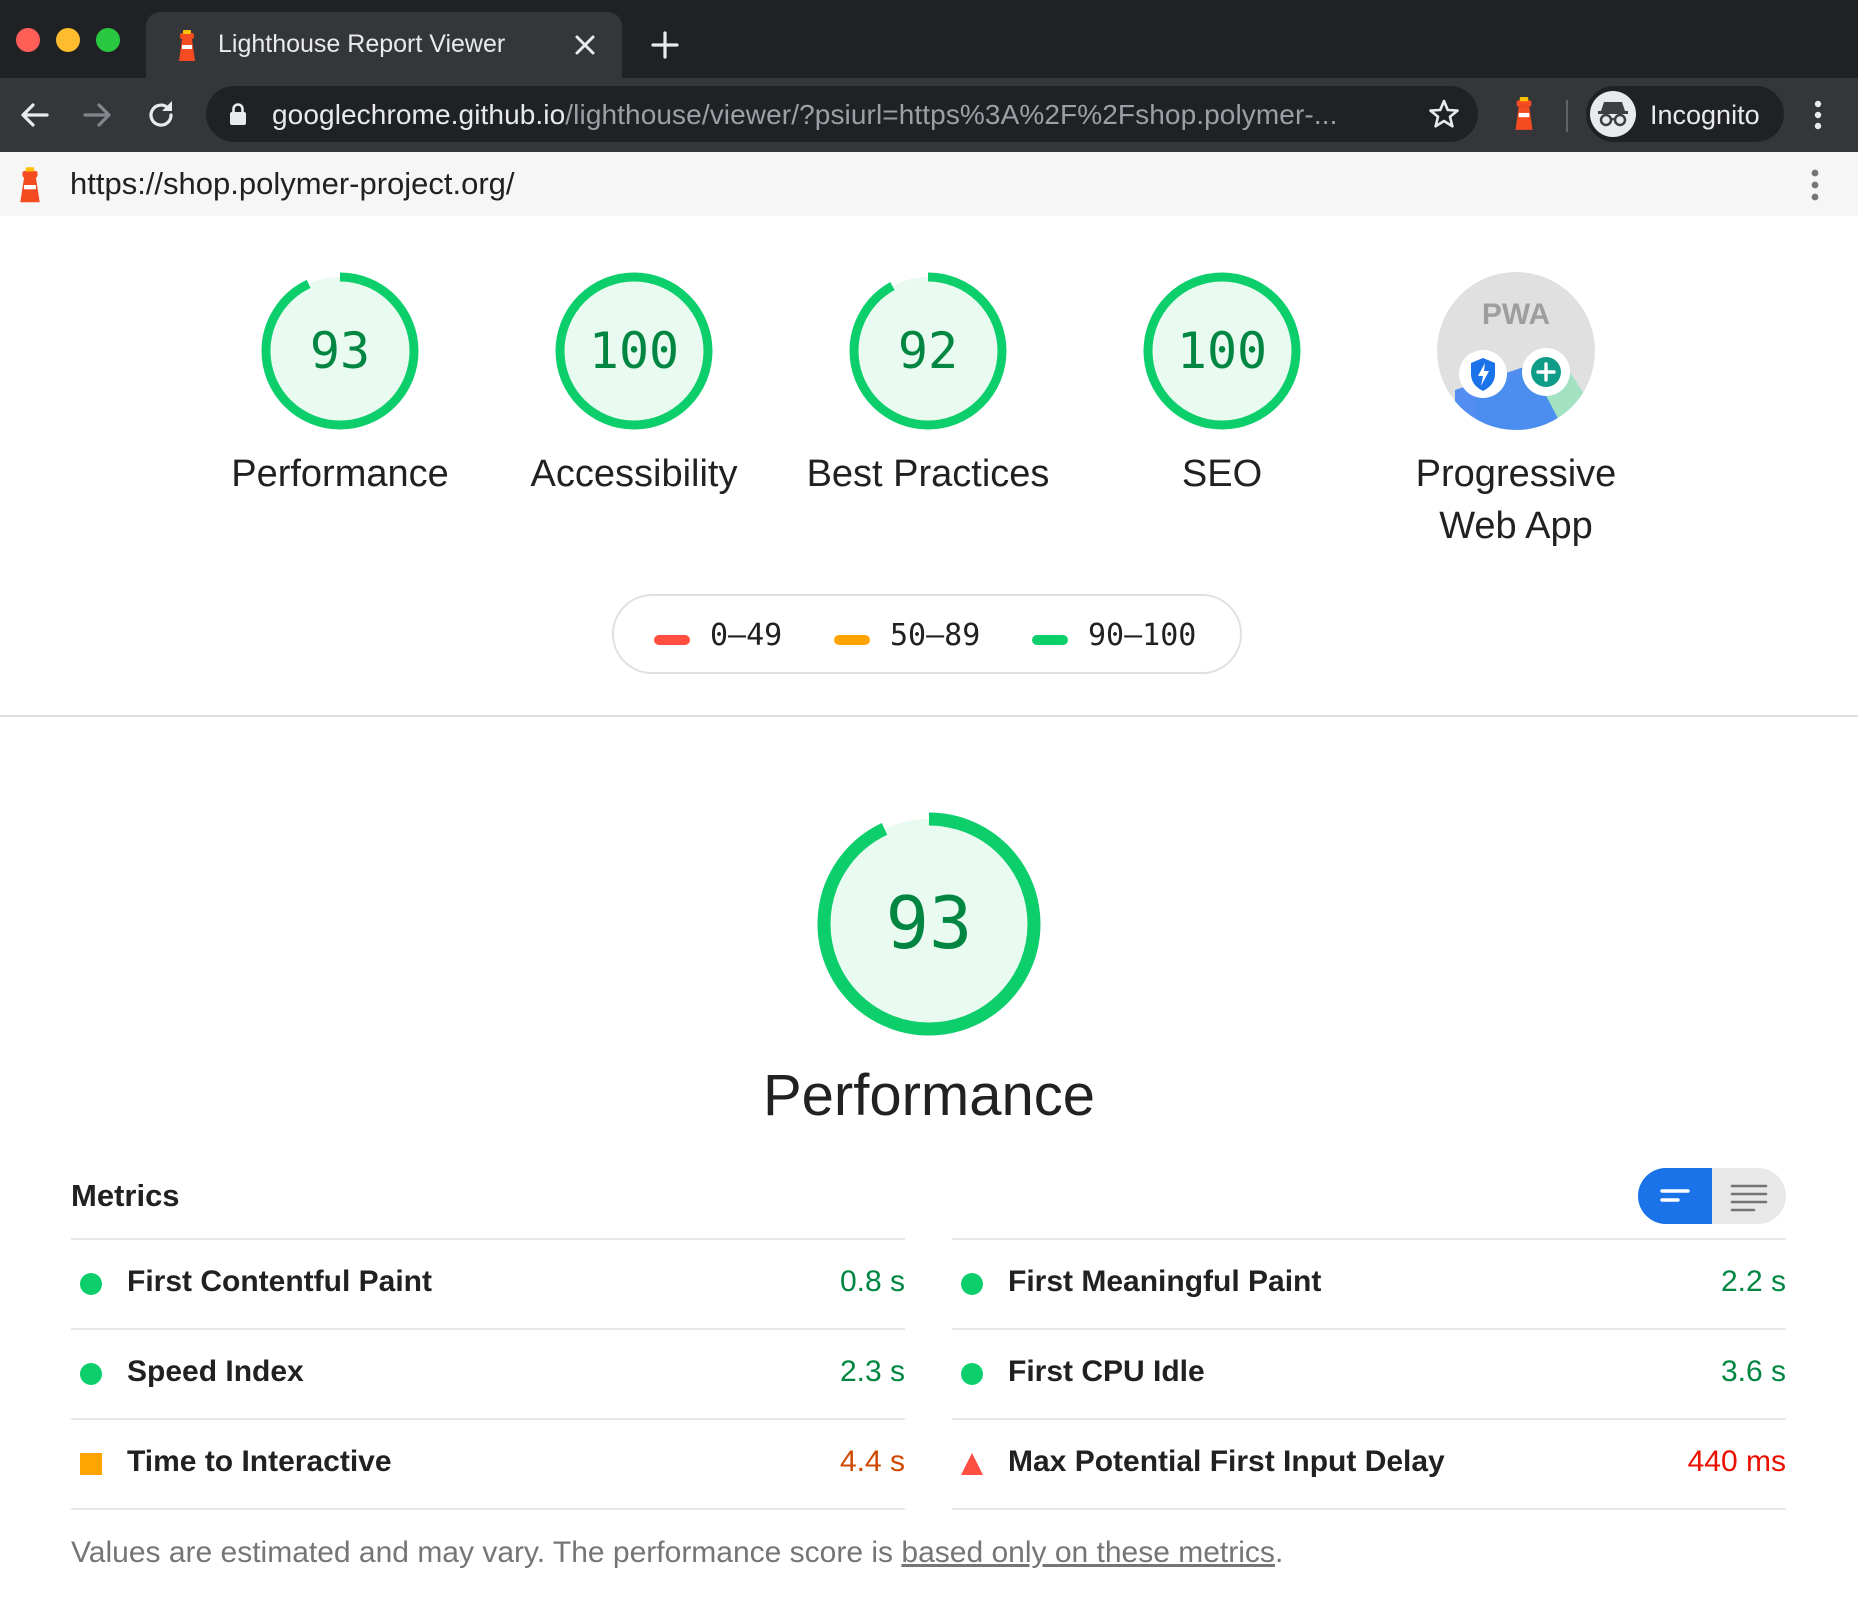 This screenshot has width=1858, height=1614. I want to click on gauge-performance: 93 Performance, so click(340, 385).